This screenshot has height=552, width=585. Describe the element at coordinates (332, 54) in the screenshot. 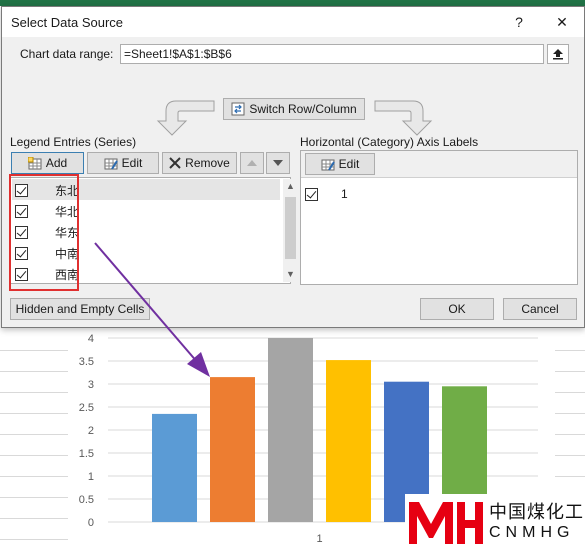

I see `chart-range-input: =Sheet1!$A$1:$B$6` at that location.